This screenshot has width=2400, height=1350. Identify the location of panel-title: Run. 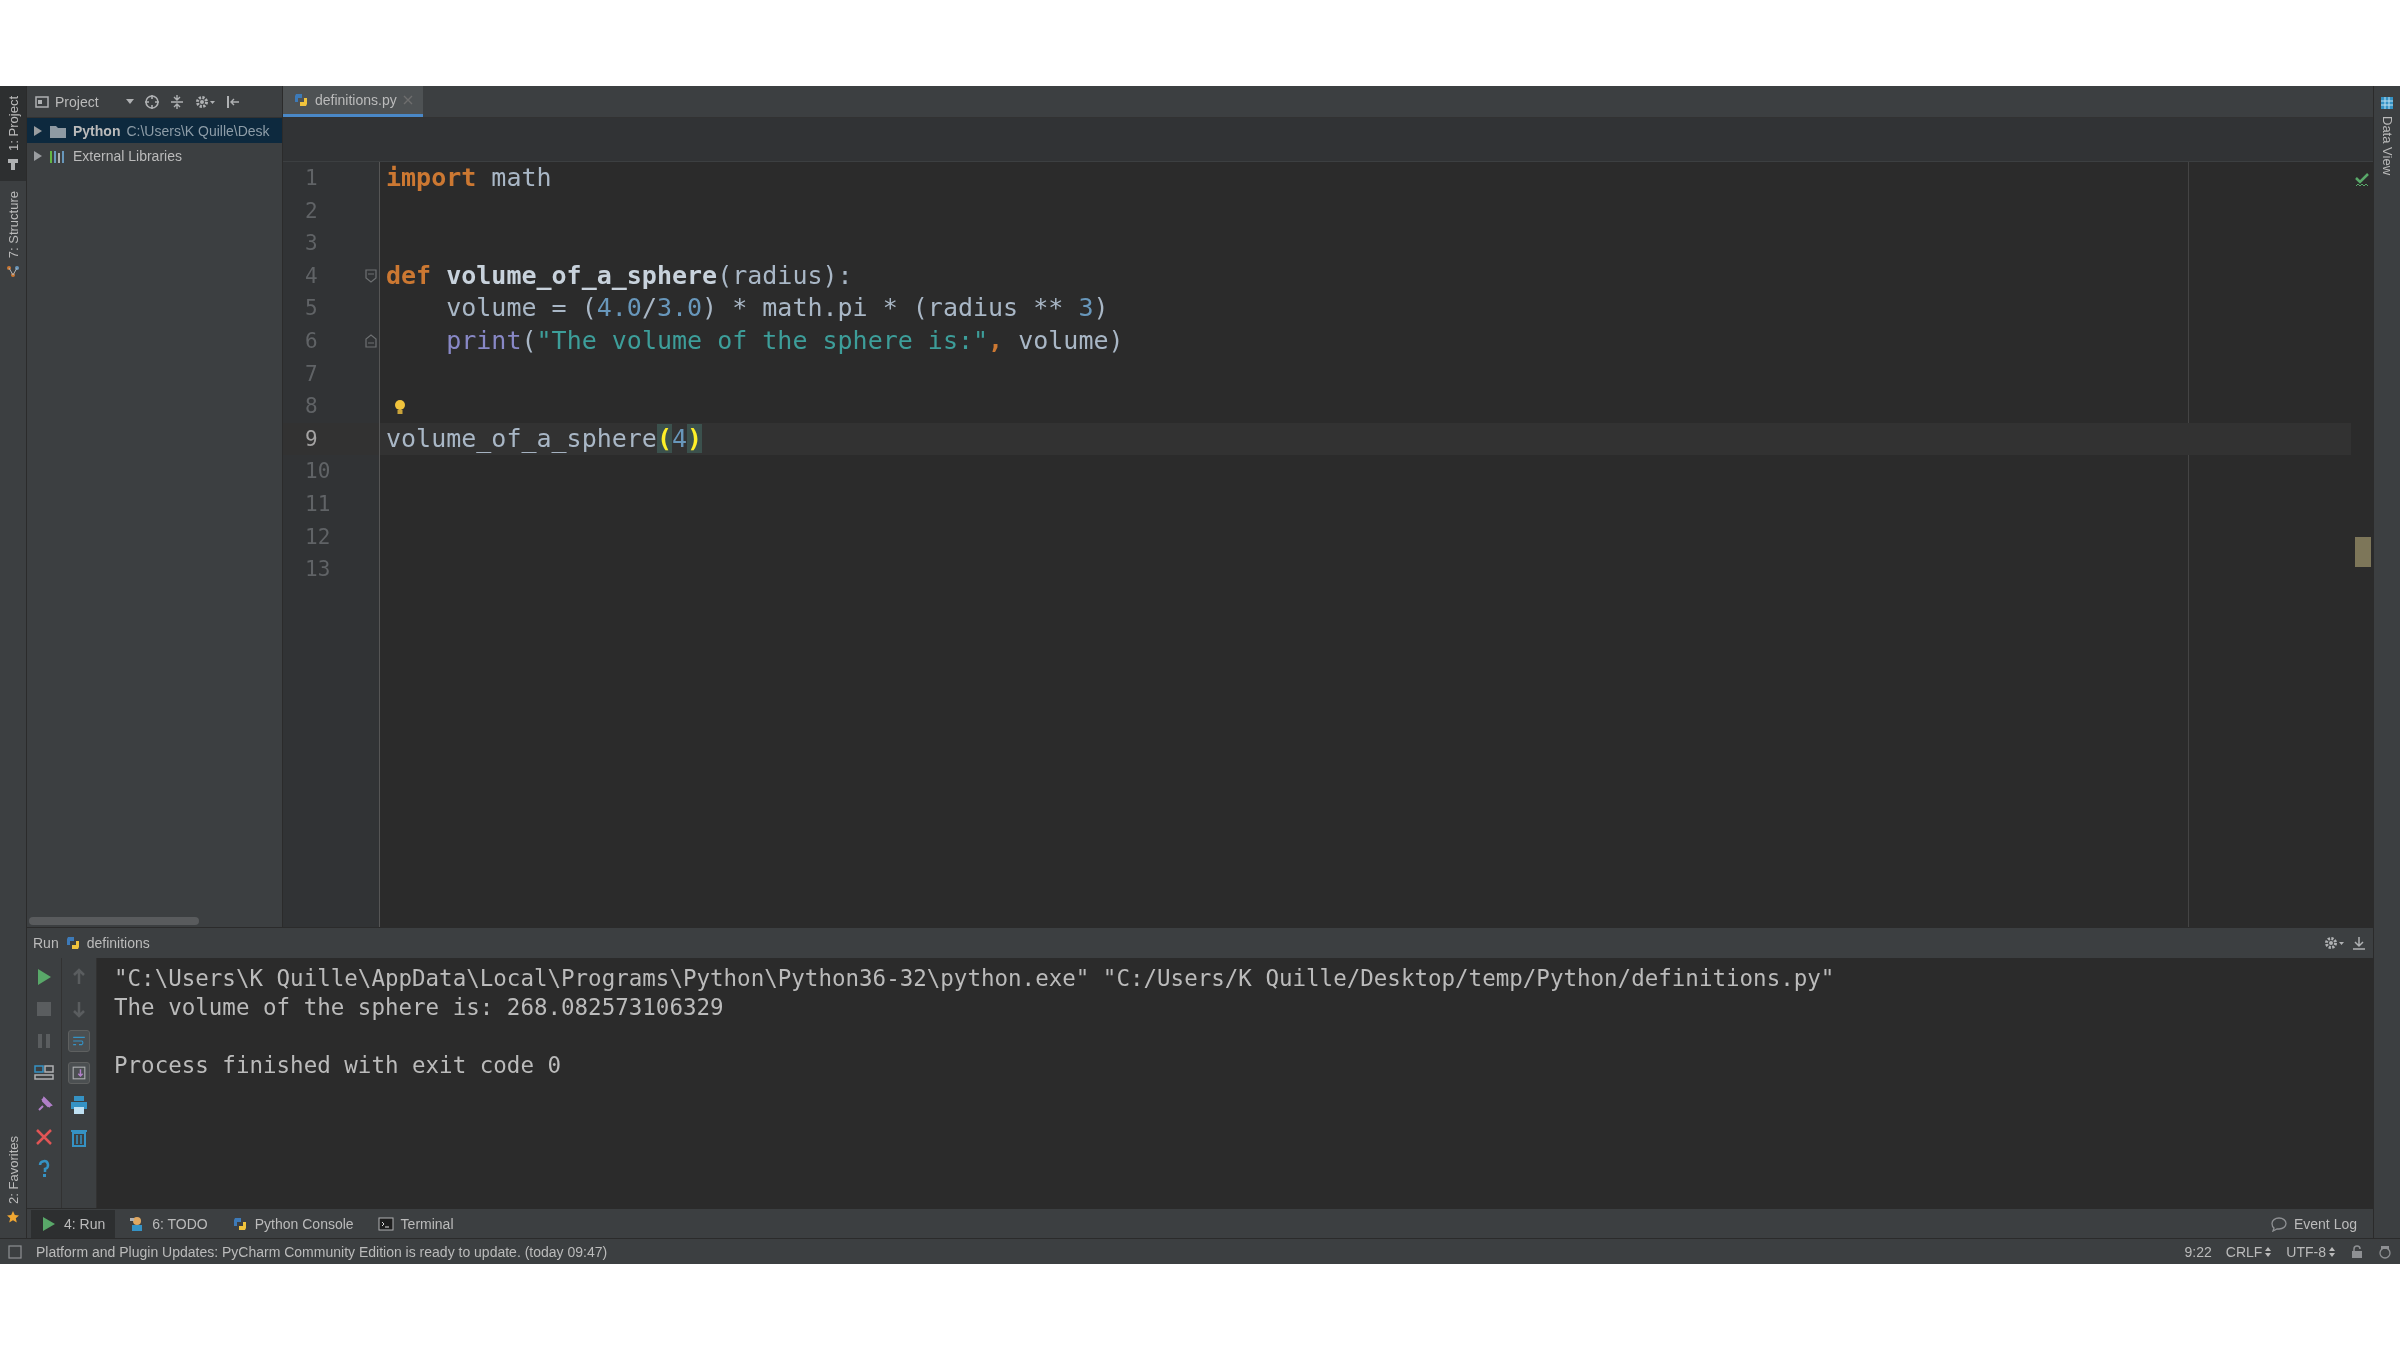
(46, 943).